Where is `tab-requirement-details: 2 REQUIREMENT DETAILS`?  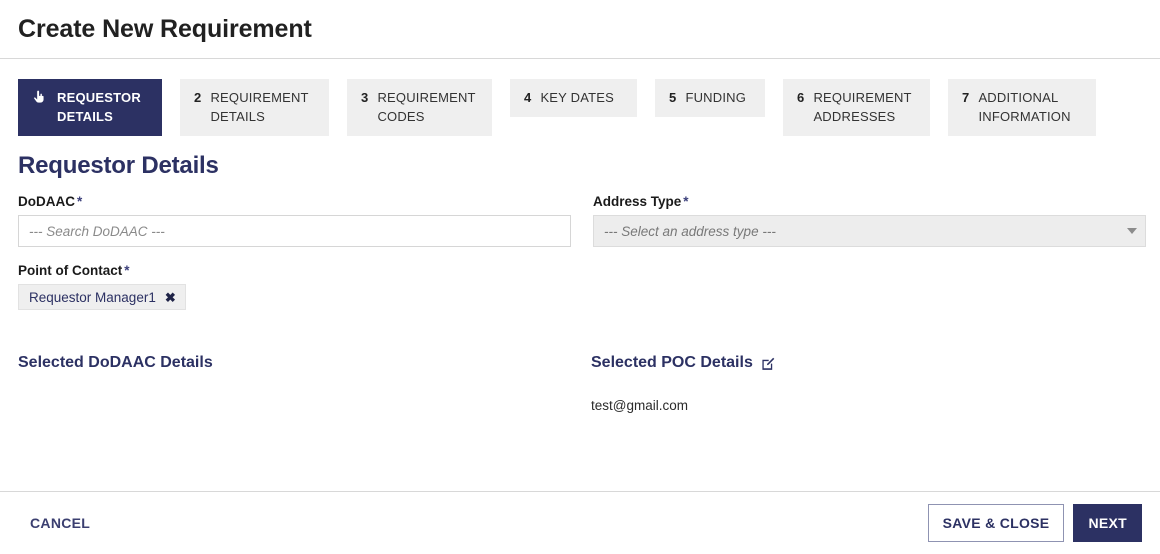
tab-requirement-details: 2 REQUIREMENT DETAILS is located at coordinates (254, 107).